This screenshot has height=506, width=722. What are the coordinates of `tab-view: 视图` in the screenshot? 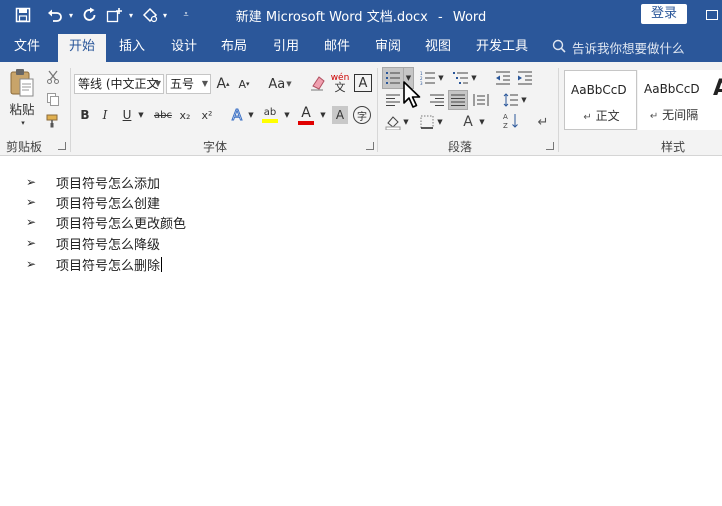 It's located at (438, 48).